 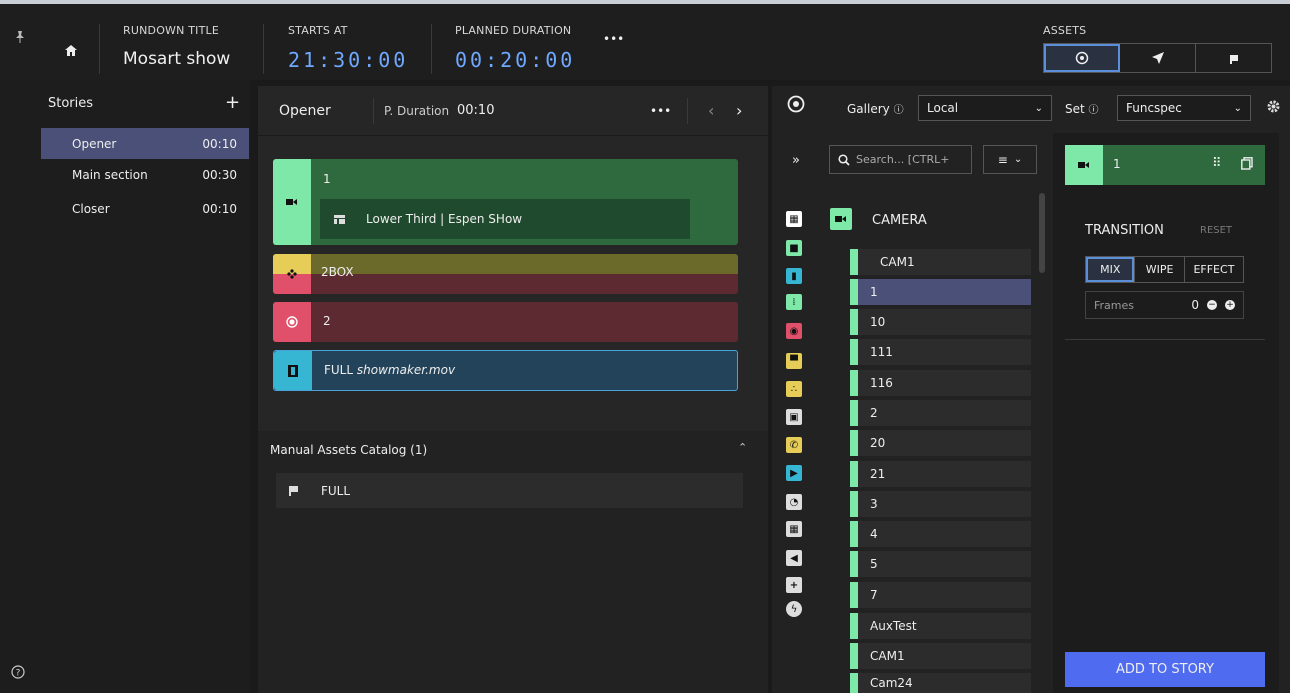 What do you see at coordinates (940, 443) in the screenshot?
I see `asset-list-item: 20` at bounding box center [940, 443].